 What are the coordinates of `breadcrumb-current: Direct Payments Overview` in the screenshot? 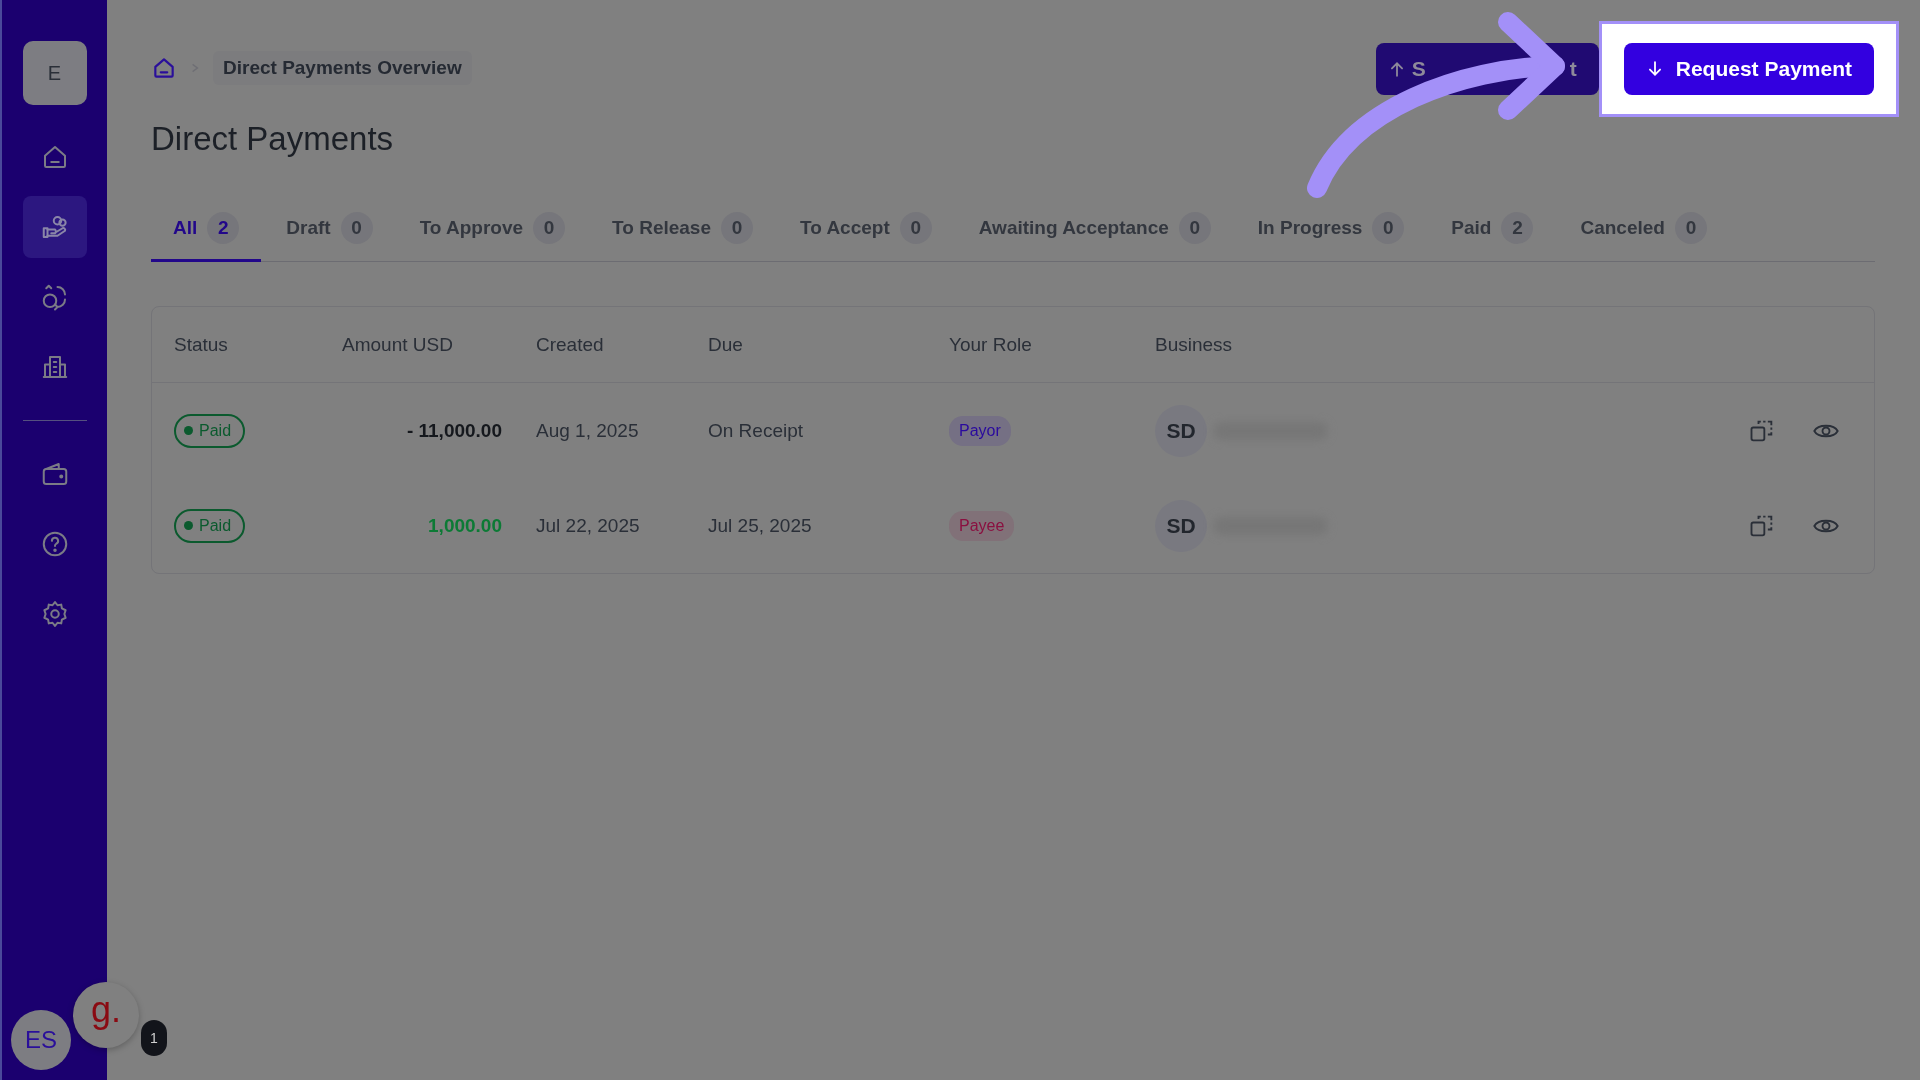 It's located at (342, 68).